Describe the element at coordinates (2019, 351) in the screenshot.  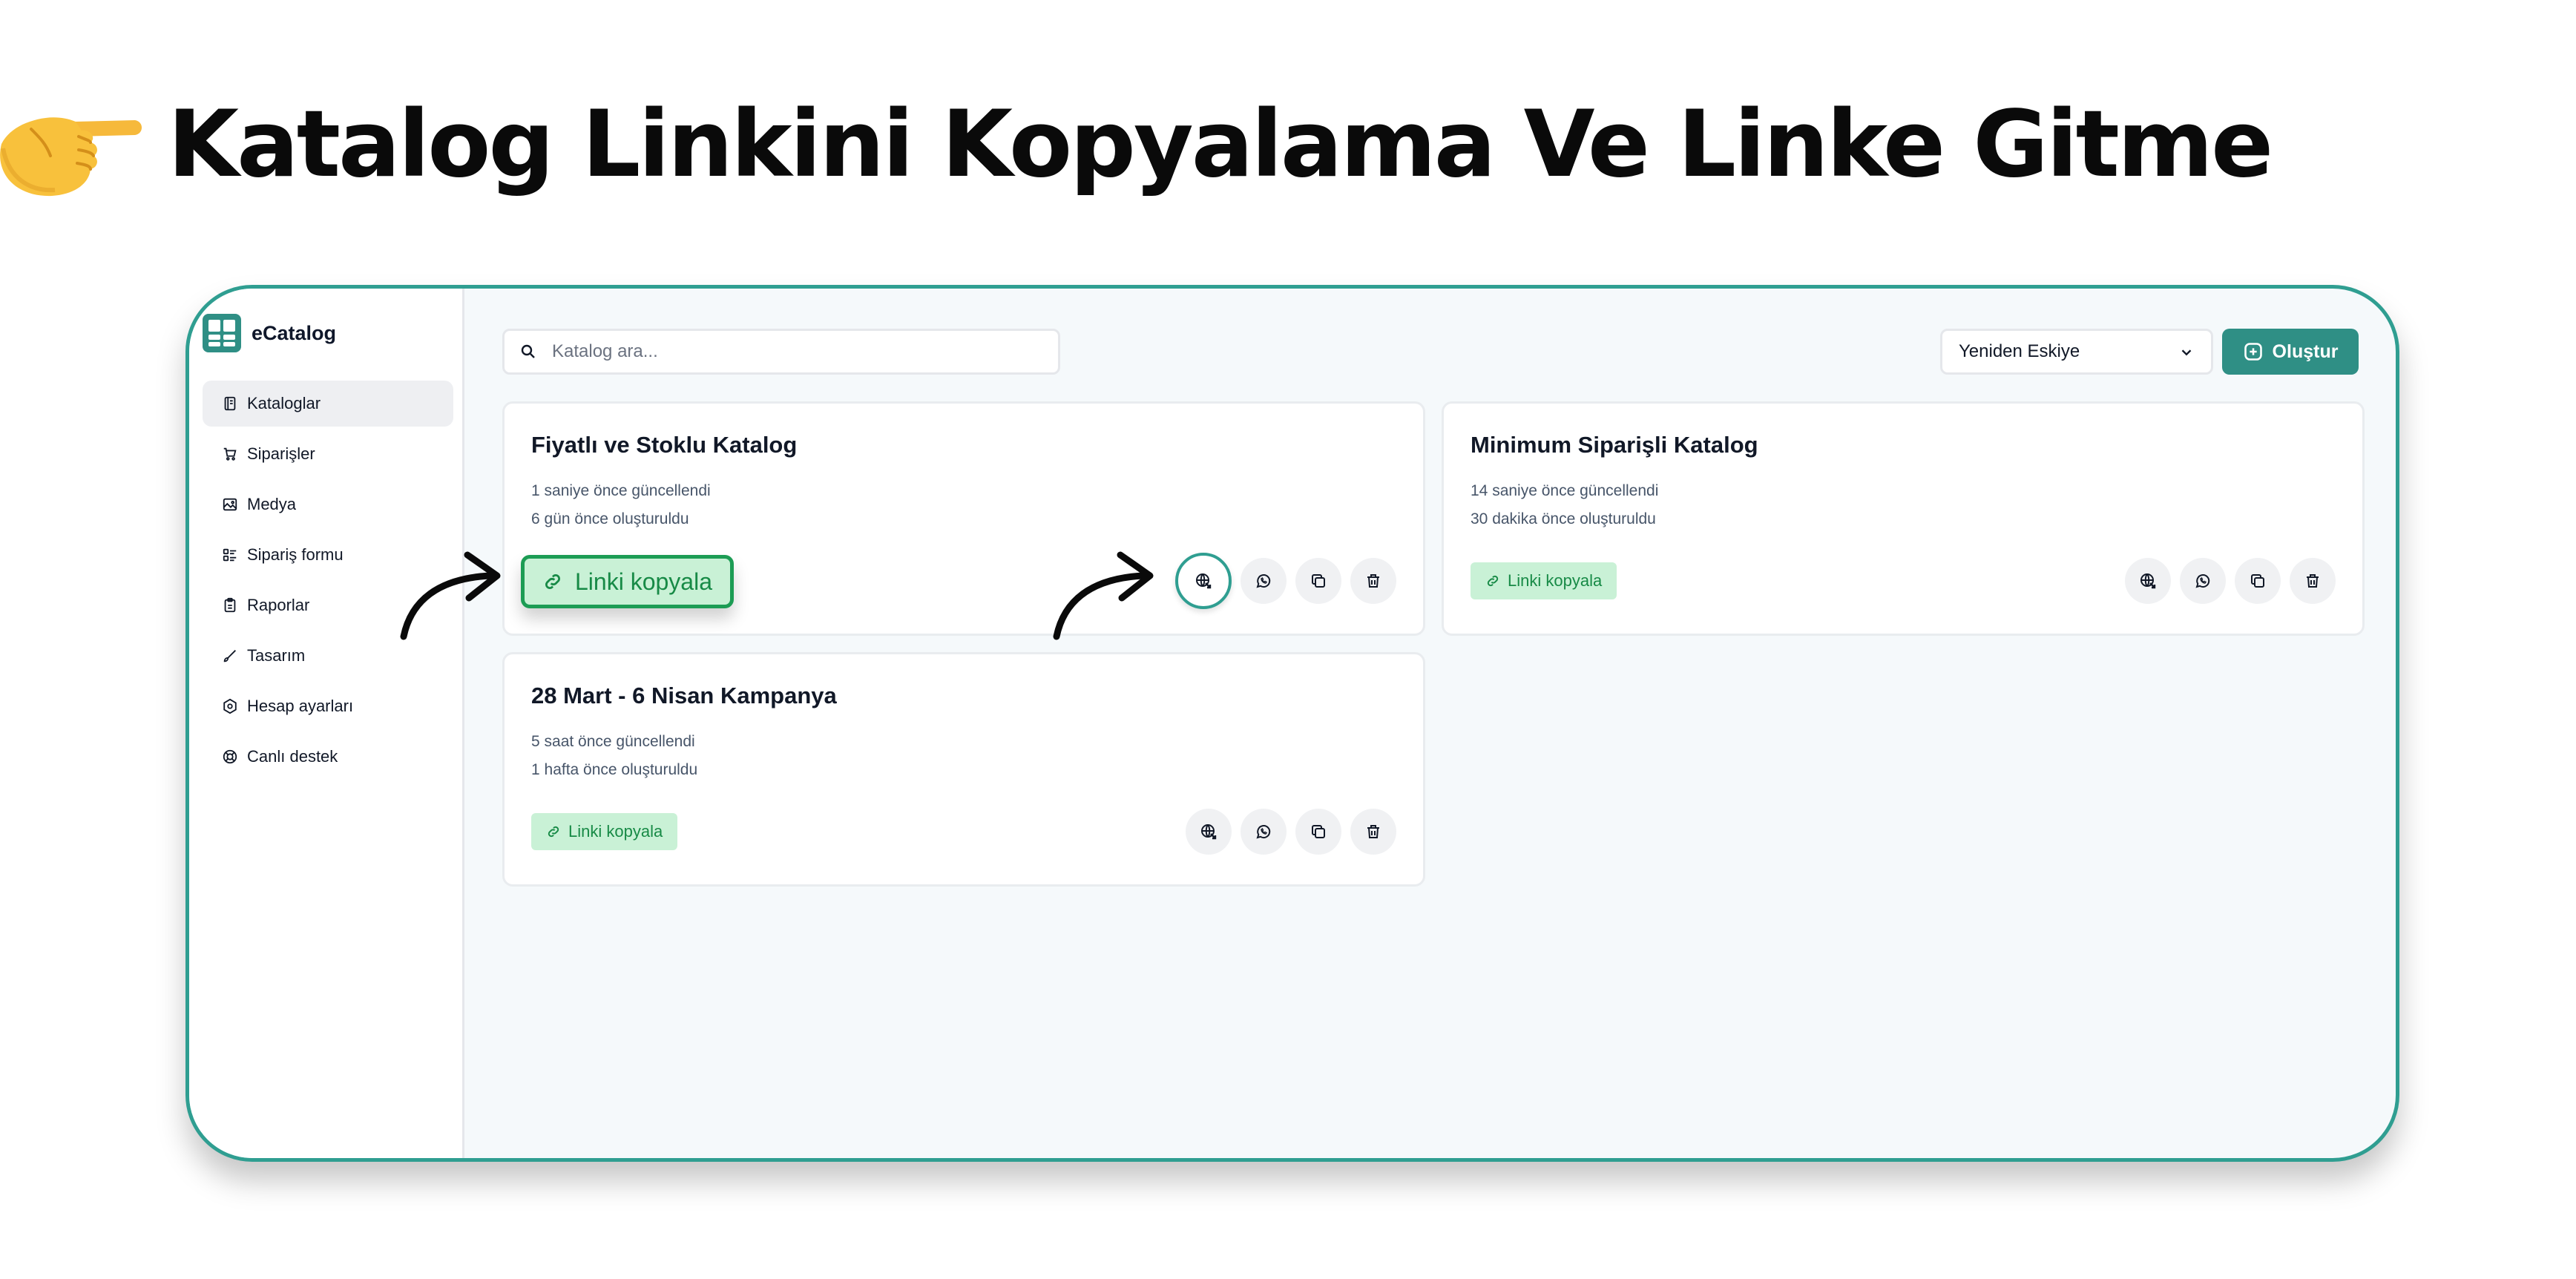
I see `sort-select-value: Yeniden Eskiye` at that location.